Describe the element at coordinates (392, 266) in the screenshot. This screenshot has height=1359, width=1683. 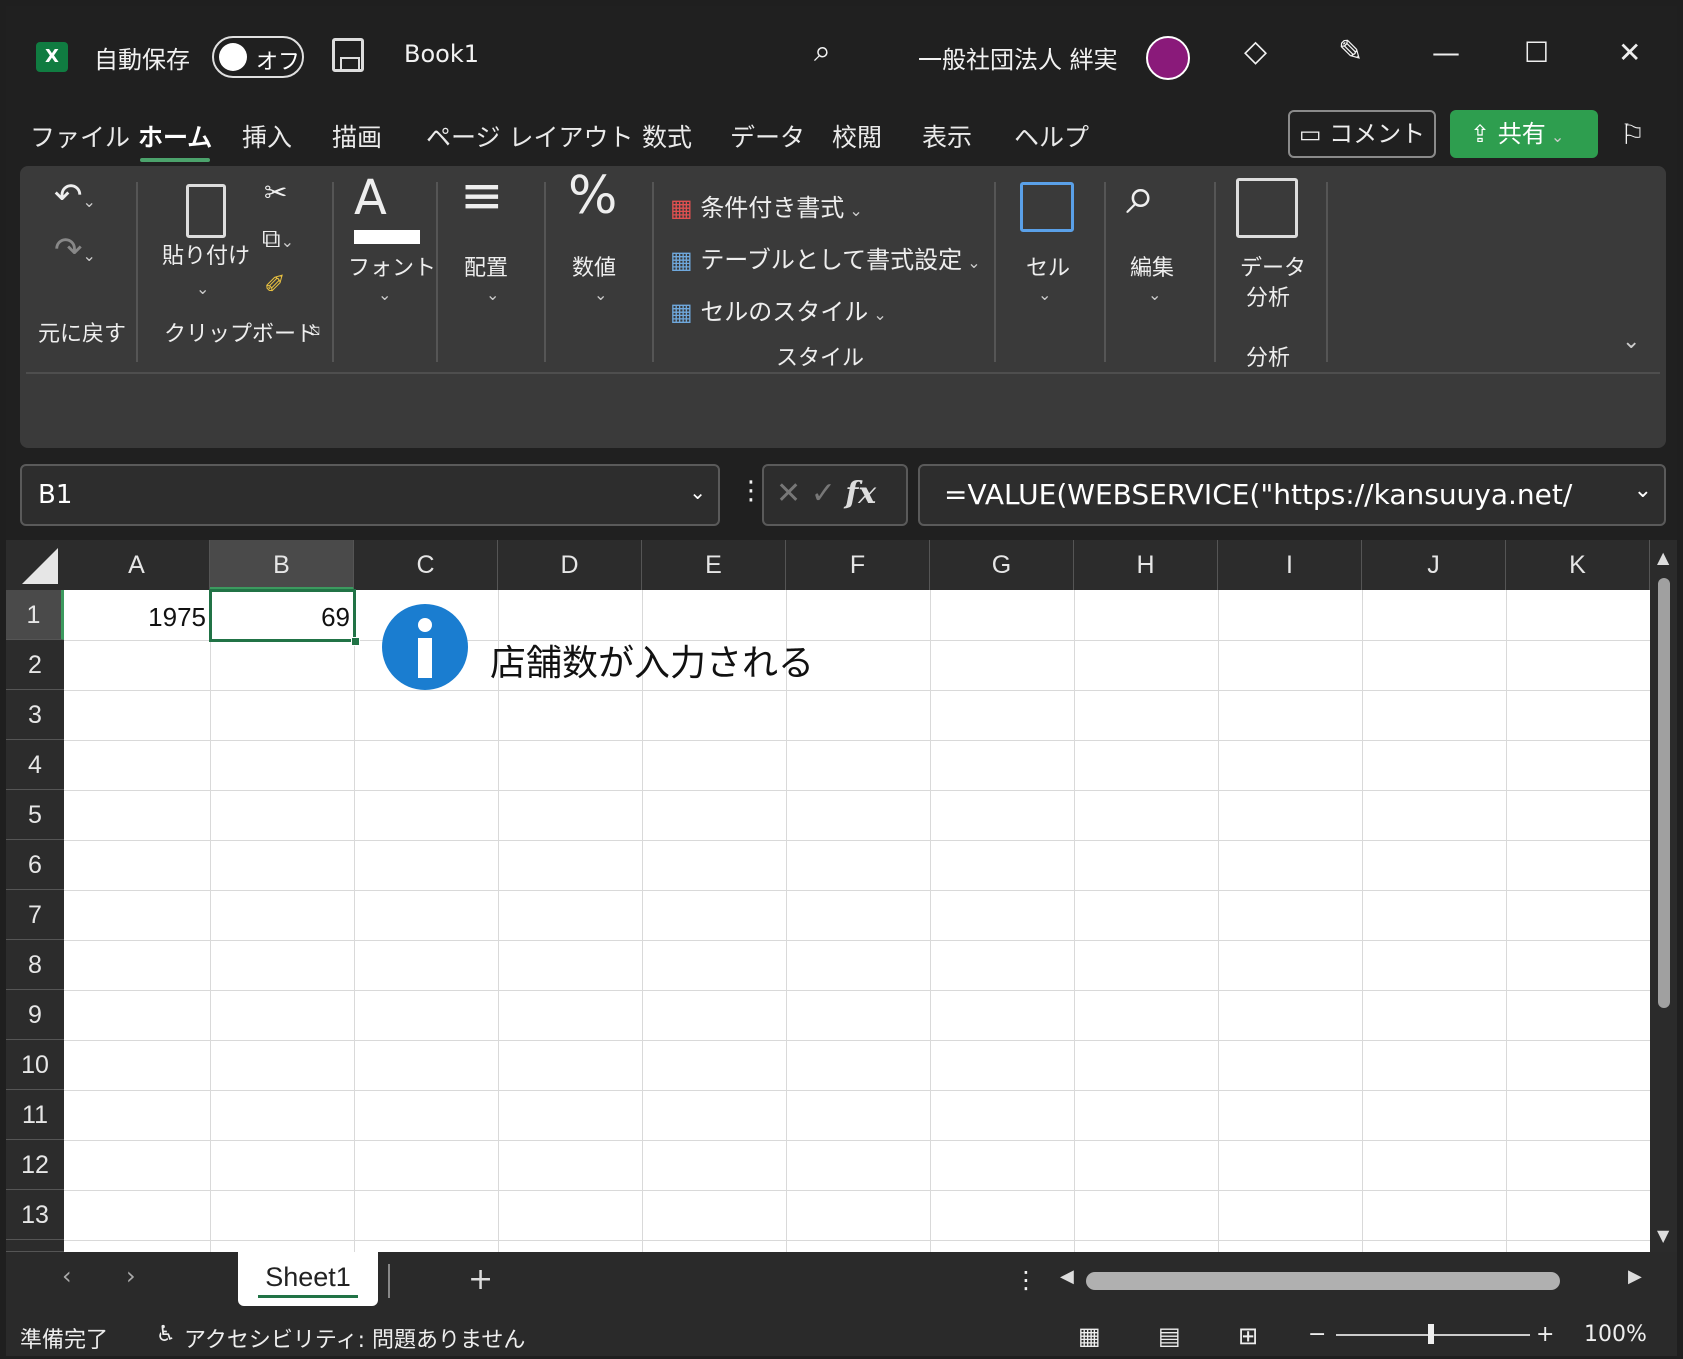
I see `font-label: フォント` at that location.